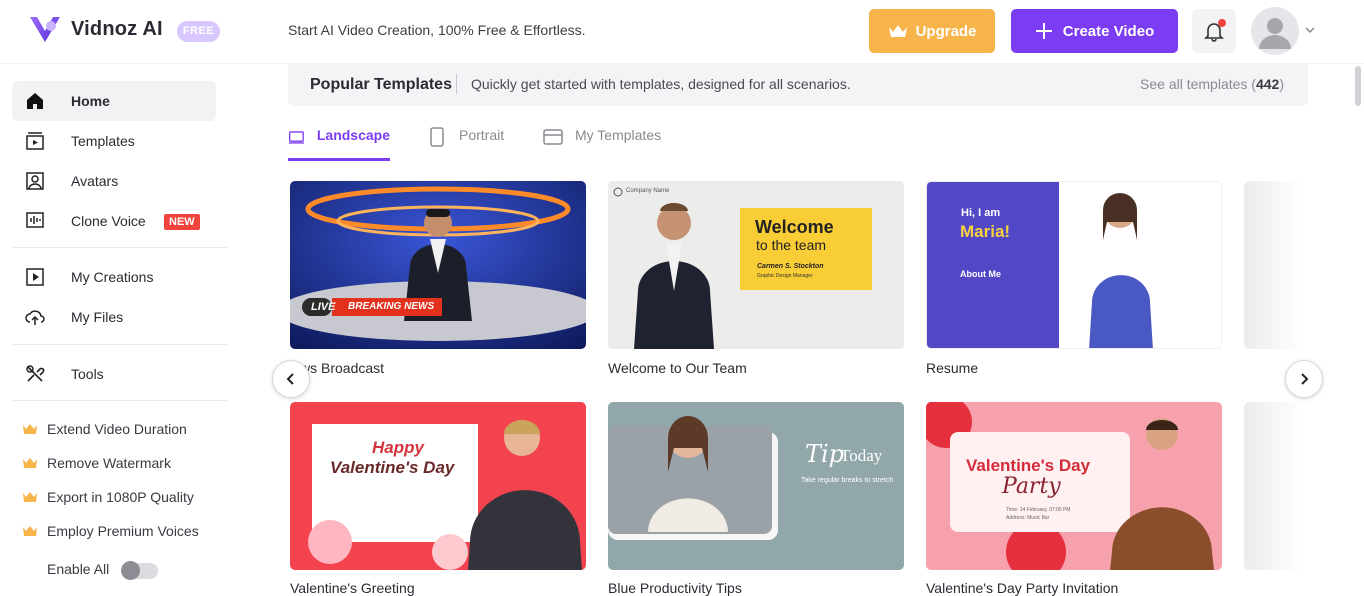 This screenshot has height=596, width=1364. Describe the element at coordinates (438, 265) in the screenshot. I see `template-card-news-broadcast: LIVE BREAKING NEWS` at that location.